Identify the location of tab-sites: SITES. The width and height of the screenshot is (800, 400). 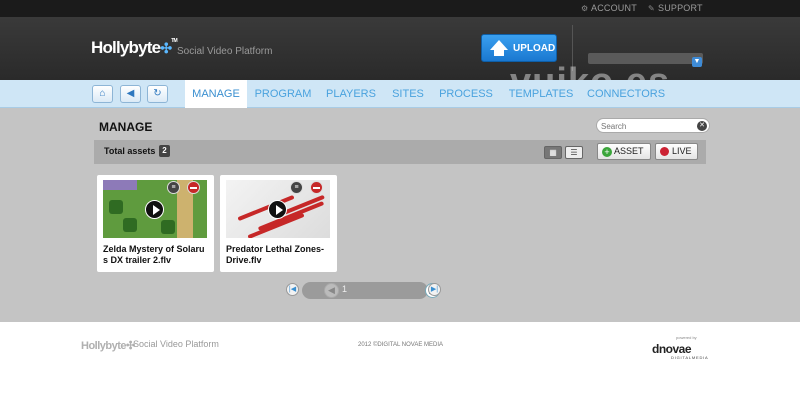
(408, 94).